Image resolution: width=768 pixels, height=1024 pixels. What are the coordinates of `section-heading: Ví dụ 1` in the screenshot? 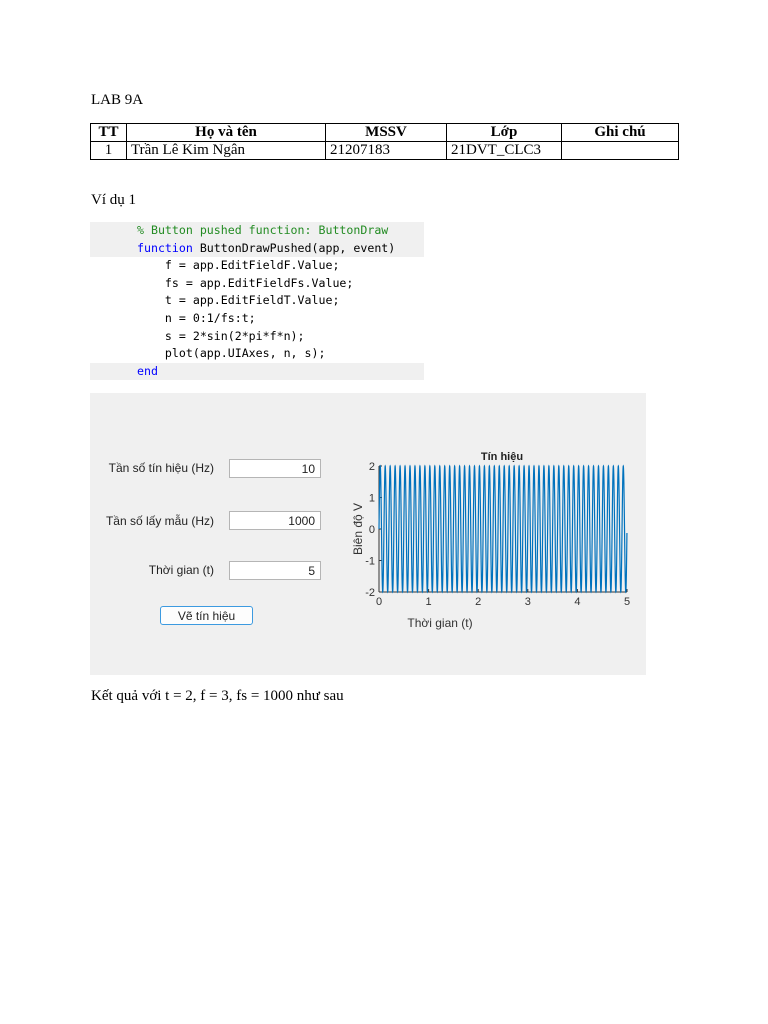 It's located at (113, 200).